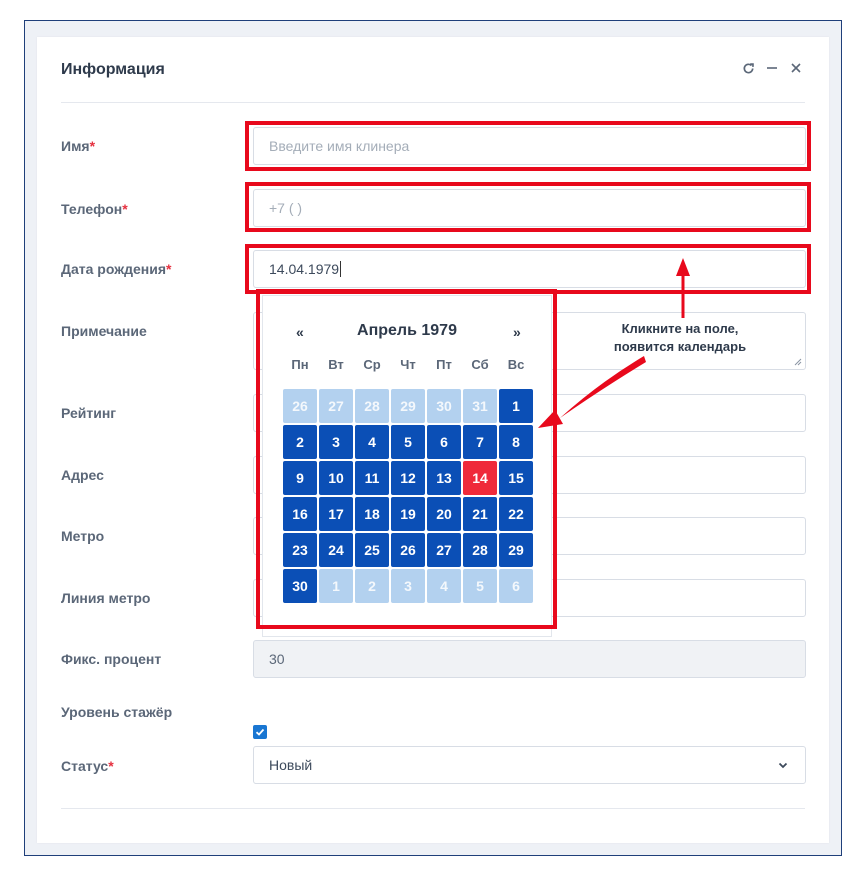 Image resolution: width=867 pixels, height=878 pixels. I want to click on arrow-left-icon, so click(592, 392).